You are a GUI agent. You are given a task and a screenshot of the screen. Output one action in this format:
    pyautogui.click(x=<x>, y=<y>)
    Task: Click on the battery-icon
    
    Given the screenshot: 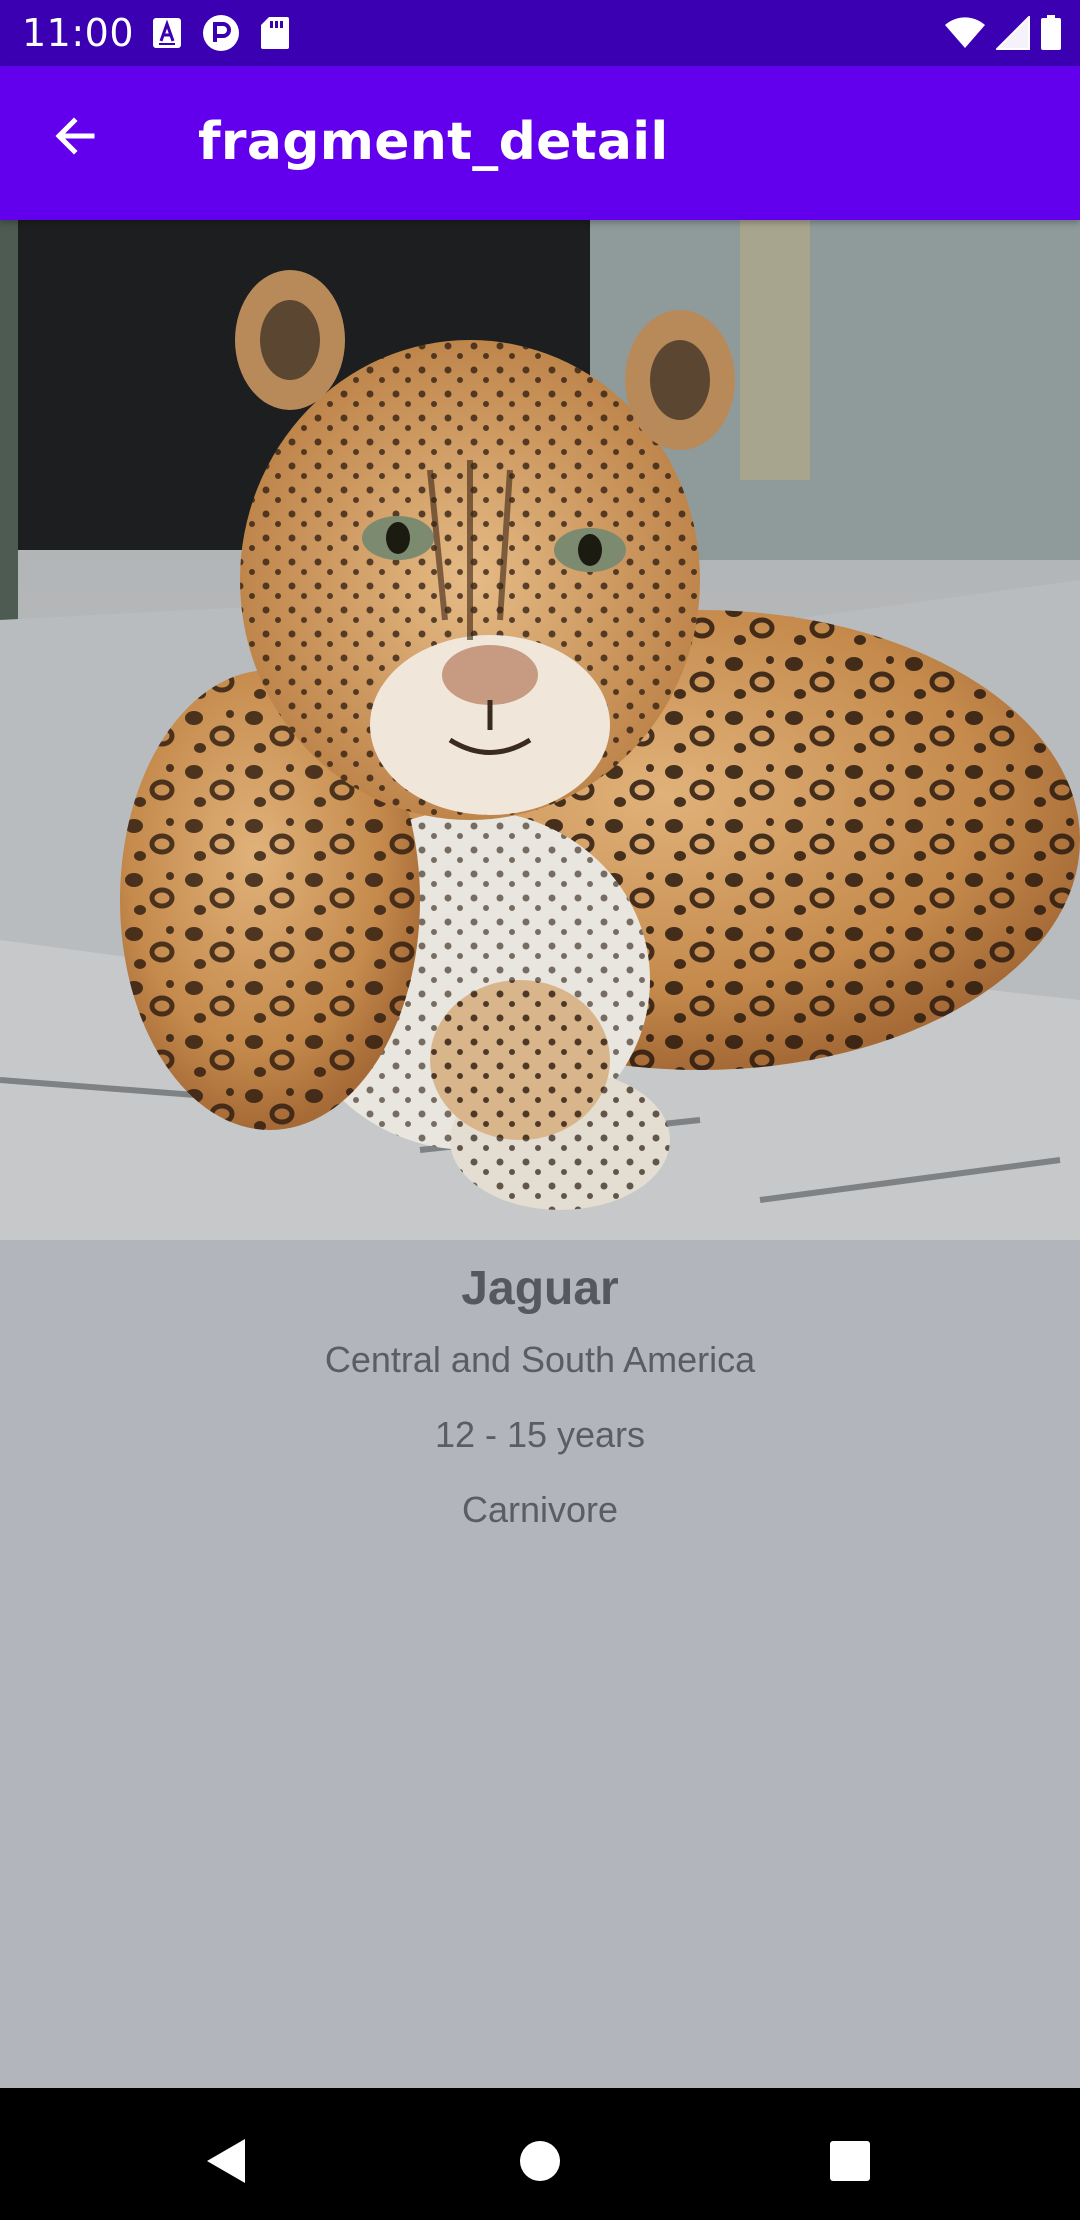 What is the action you would take?
    pyautogui.click(x=1051, y=33)
    